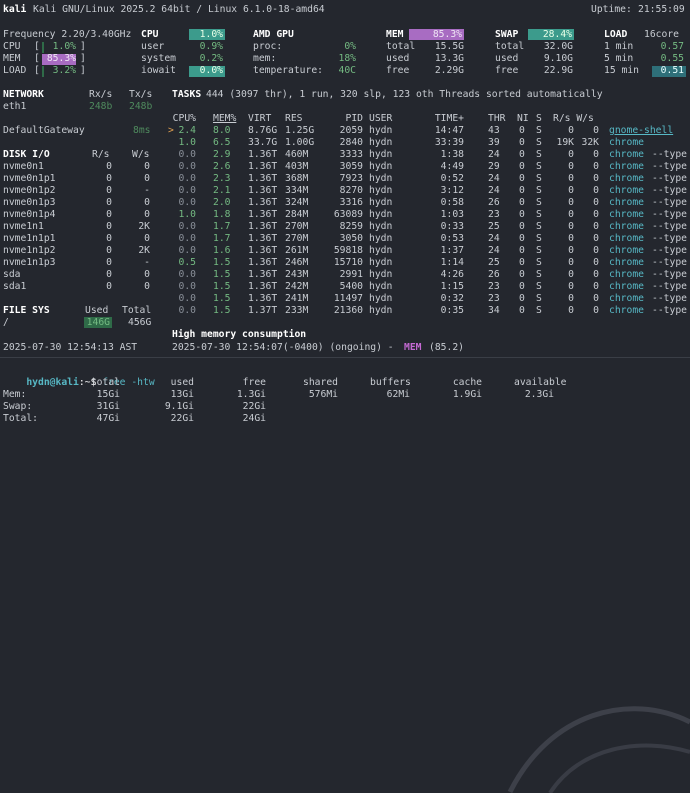  Describe the element at coordinates (37, 70) in the screenshot. I see `bracket-open: [` at that location.